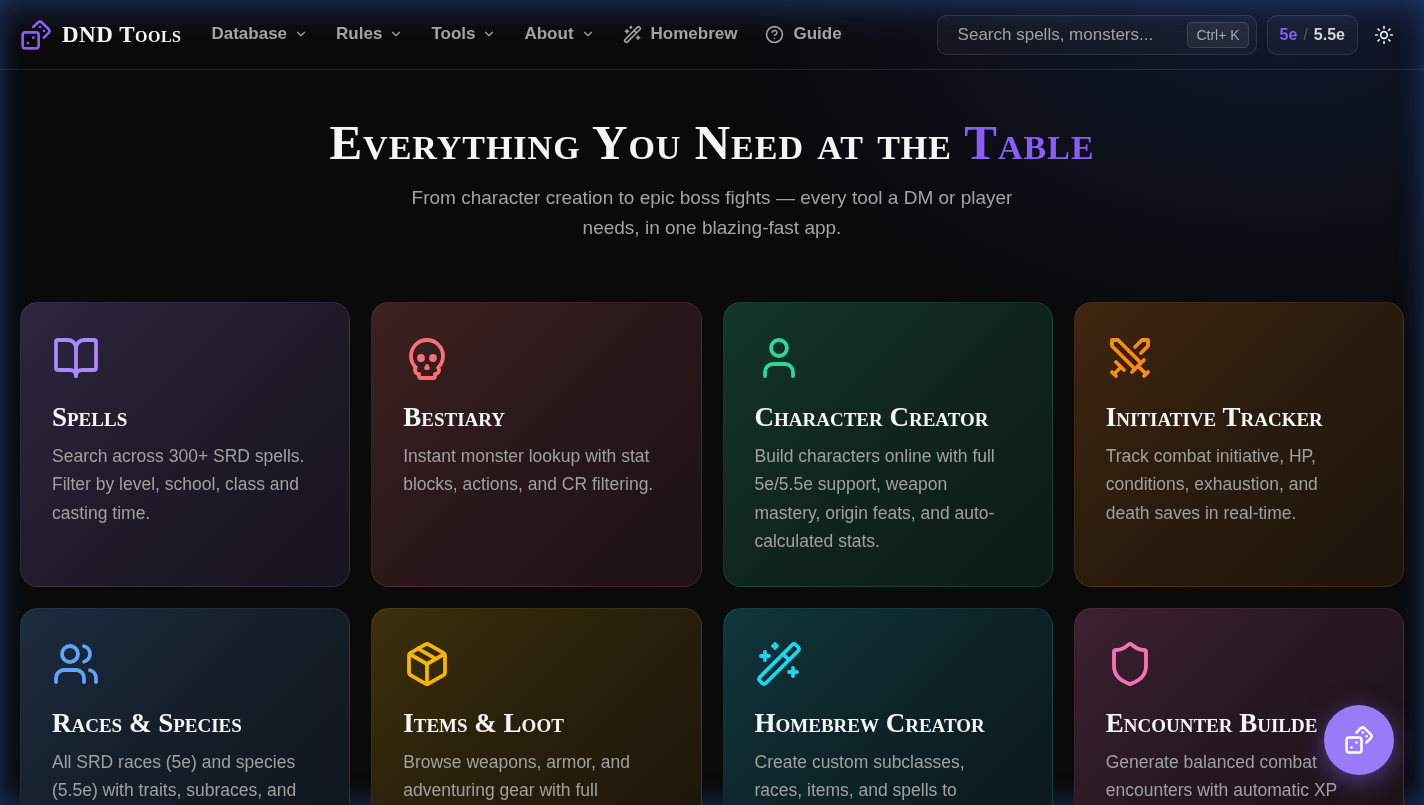  What do you see at coordinates (483, 723) in the screenshot?
I see `card-title: Items & Loot` at bounding box center [483, 723].